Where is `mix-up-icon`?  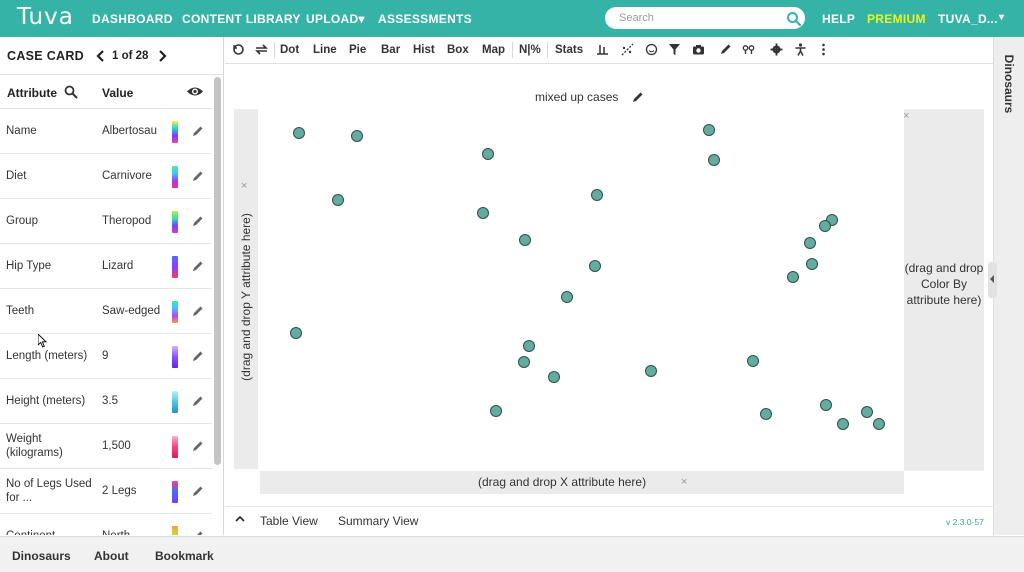 mix-up-icon is located at coordinates (261, 49).